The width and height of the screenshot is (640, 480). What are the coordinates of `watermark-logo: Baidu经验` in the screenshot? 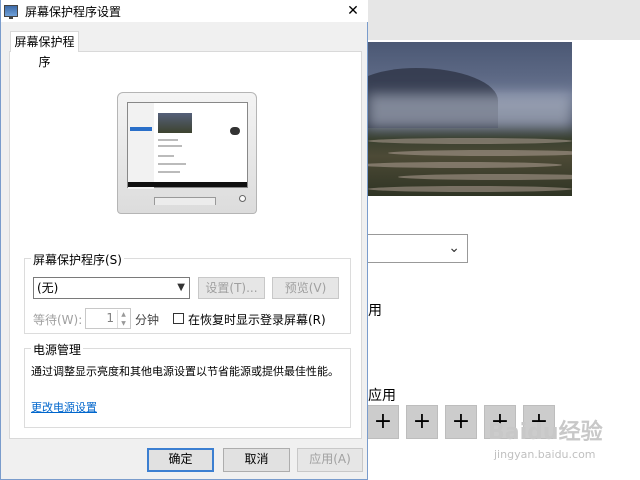 It's located at (545, 432).